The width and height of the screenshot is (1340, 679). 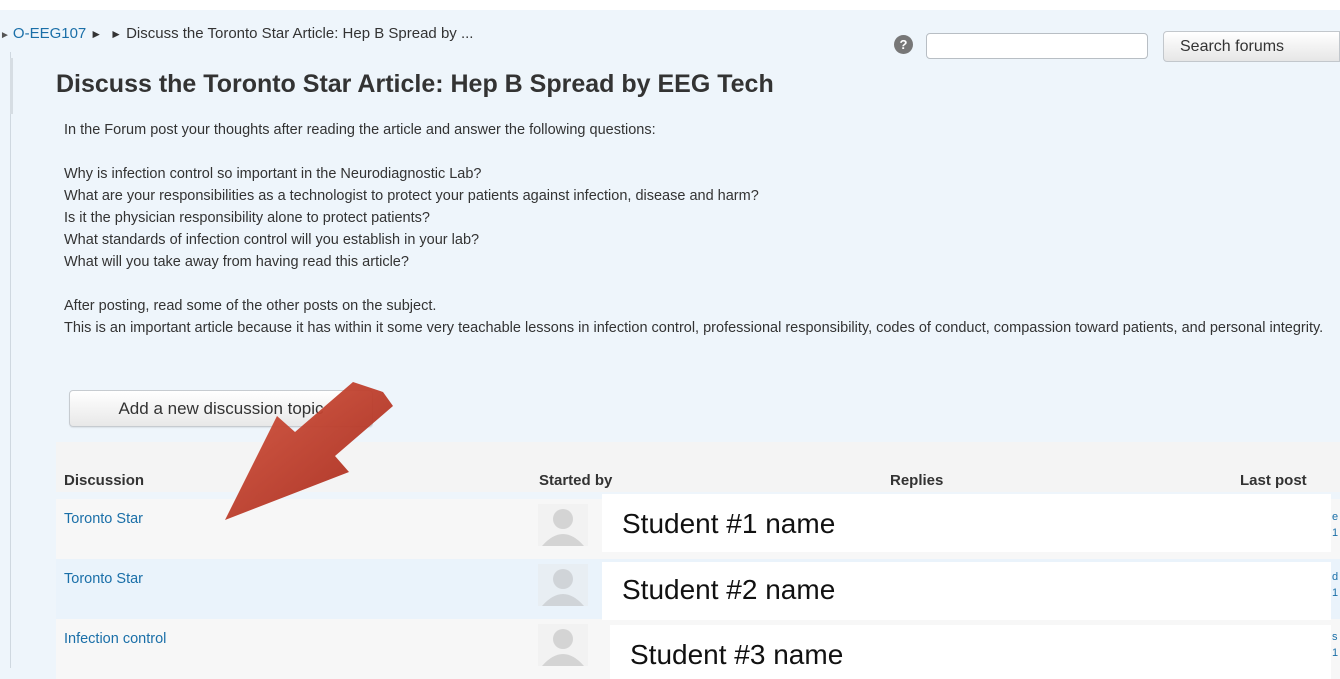 What do you see at coordinates (916, 480) in the screenshot?
I see `header-replies: Replies` at bounding box center [916, 480].